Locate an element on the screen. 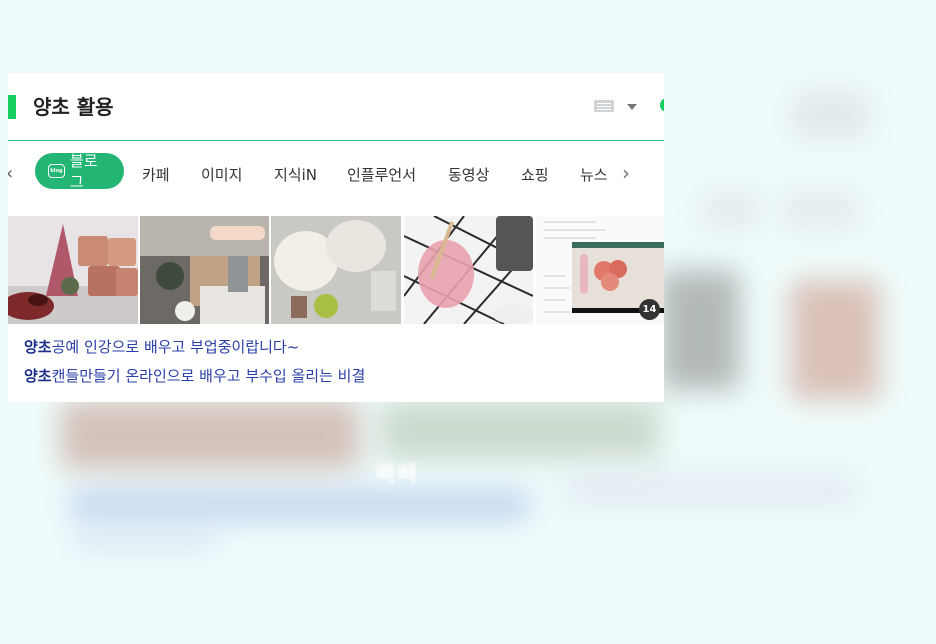 This screenshot has width=936, height=644. chevron-left-icon: ‹ is located at coordinates (10, 173).